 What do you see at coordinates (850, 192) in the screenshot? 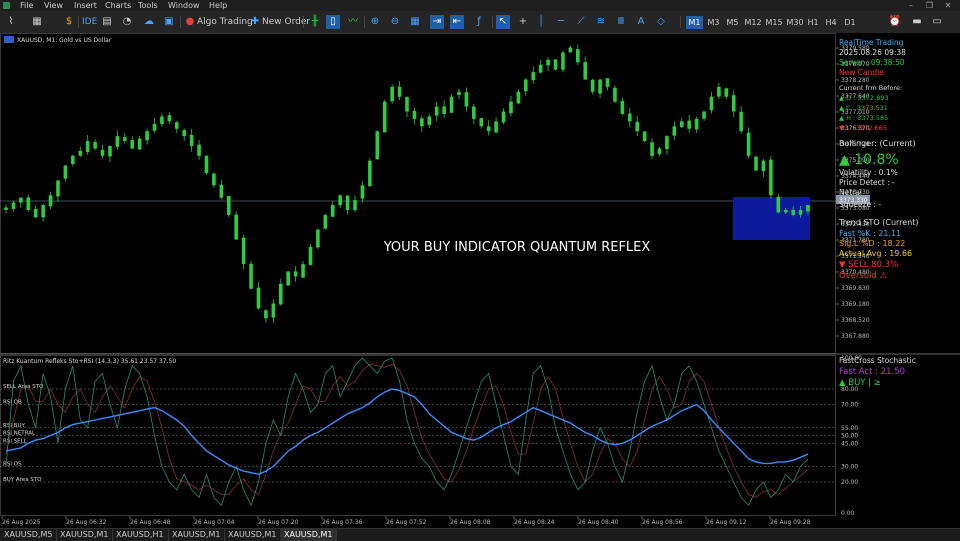
I see `netral-label: Netral` at bounding box center [850, 192].